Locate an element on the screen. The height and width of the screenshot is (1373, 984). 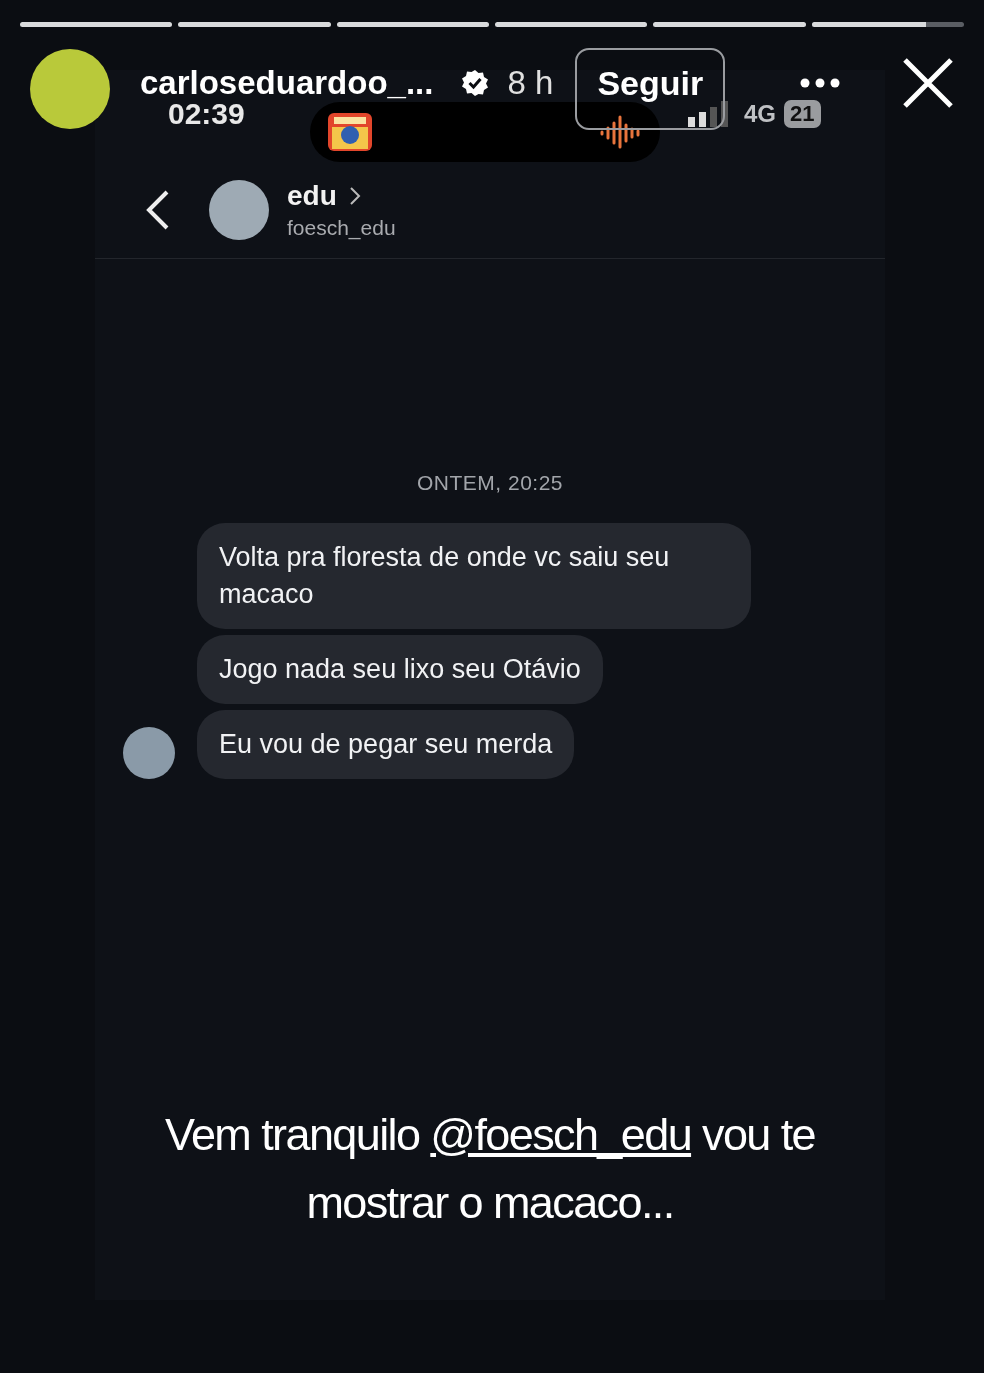
message-bubble: Eu vou de pegar seu merda is located at coordinates (386, 744).